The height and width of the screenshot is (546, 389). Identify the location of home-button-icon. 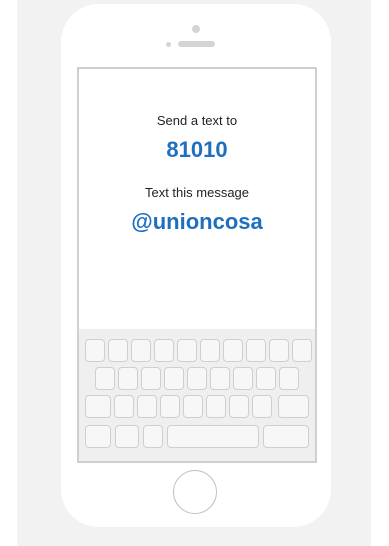
(195, 492).